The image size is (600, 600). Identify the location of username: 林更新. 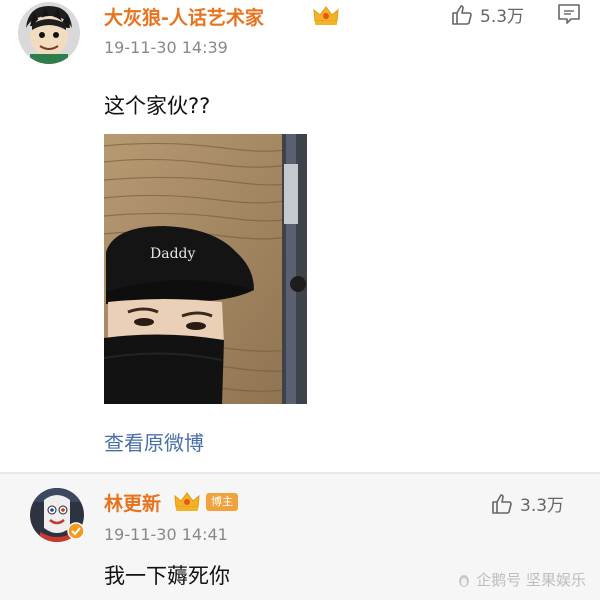
(132, 502).